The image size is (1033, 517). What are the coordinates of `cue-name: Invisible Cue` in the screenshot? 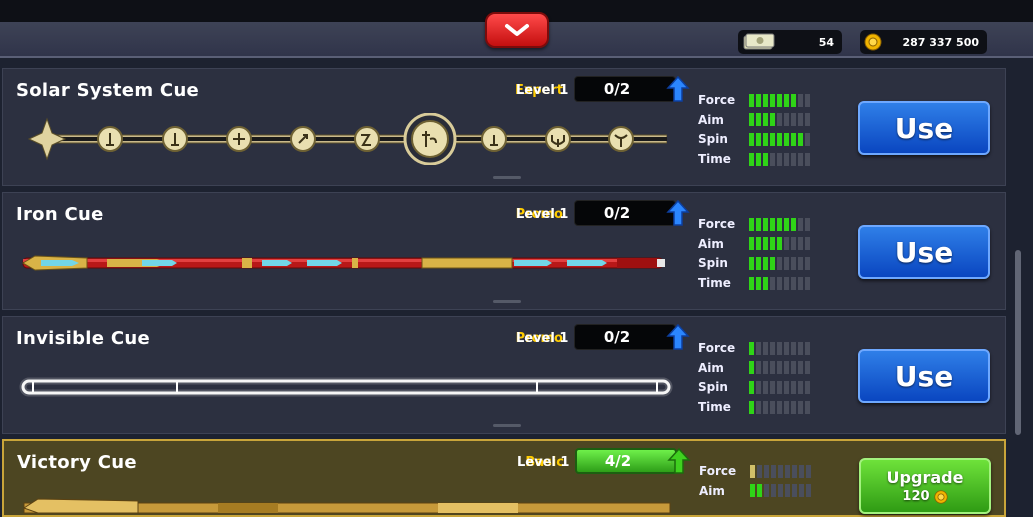 It's located at (83, 338).